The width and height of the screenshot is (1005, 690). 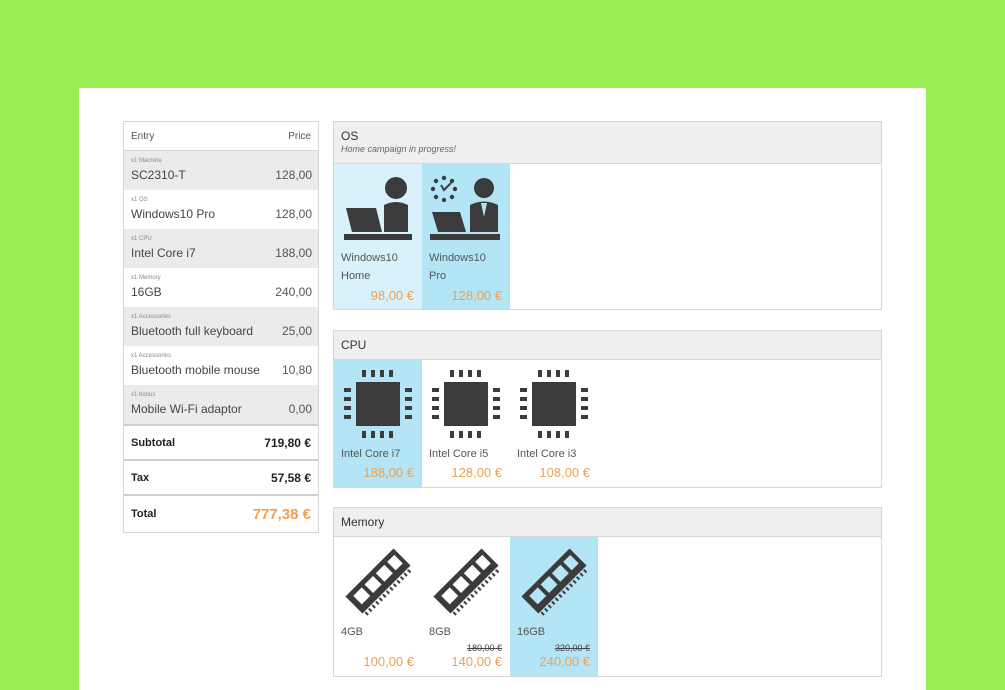 I want to click on subtotal-label: Subtotal, so click(x=153, y=442).